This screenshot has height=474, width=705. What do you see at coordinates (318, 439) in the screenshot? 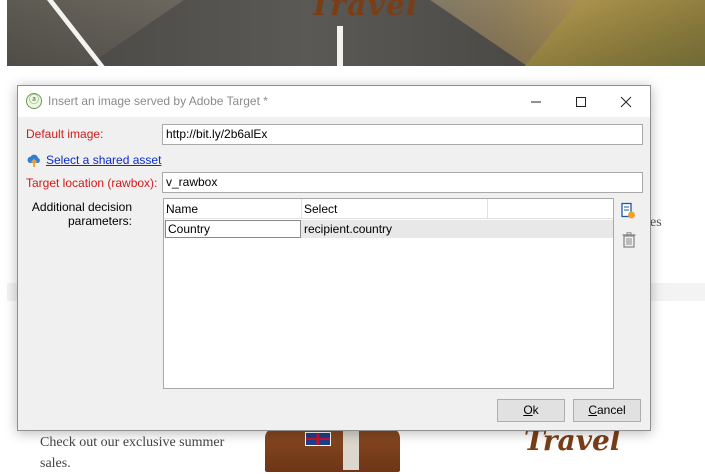
I see `uk-flag-sticker` at bounding box center [318, 439].